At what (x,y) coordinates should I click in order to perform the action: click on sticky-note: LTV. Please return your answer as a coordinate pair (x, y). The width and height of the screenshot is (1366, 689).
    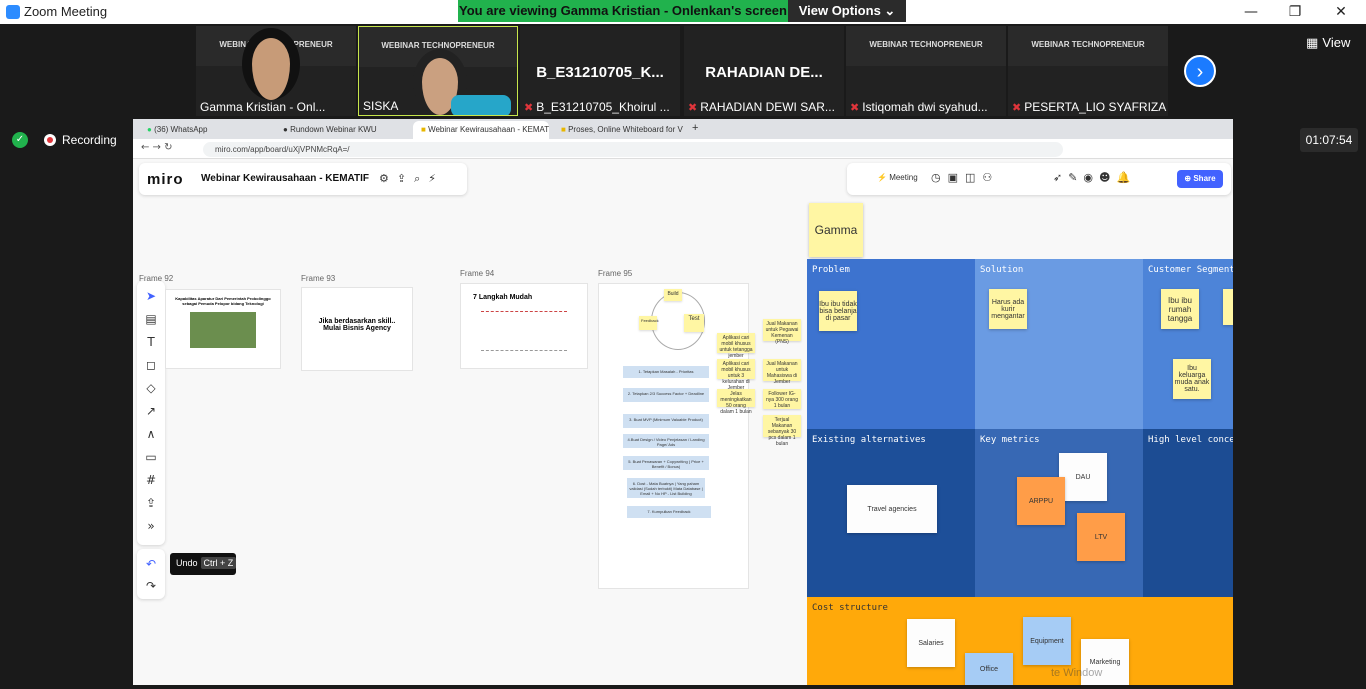
    Looking at the image, I should click on (1101, 537).